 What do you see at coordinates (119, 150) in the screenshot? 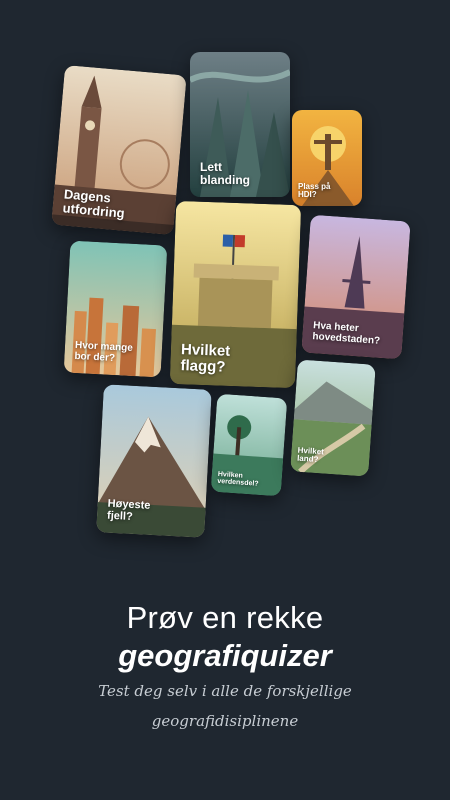
I see `card-daily-challenge: Dagens utfordring` at bounding box center [119, 150].